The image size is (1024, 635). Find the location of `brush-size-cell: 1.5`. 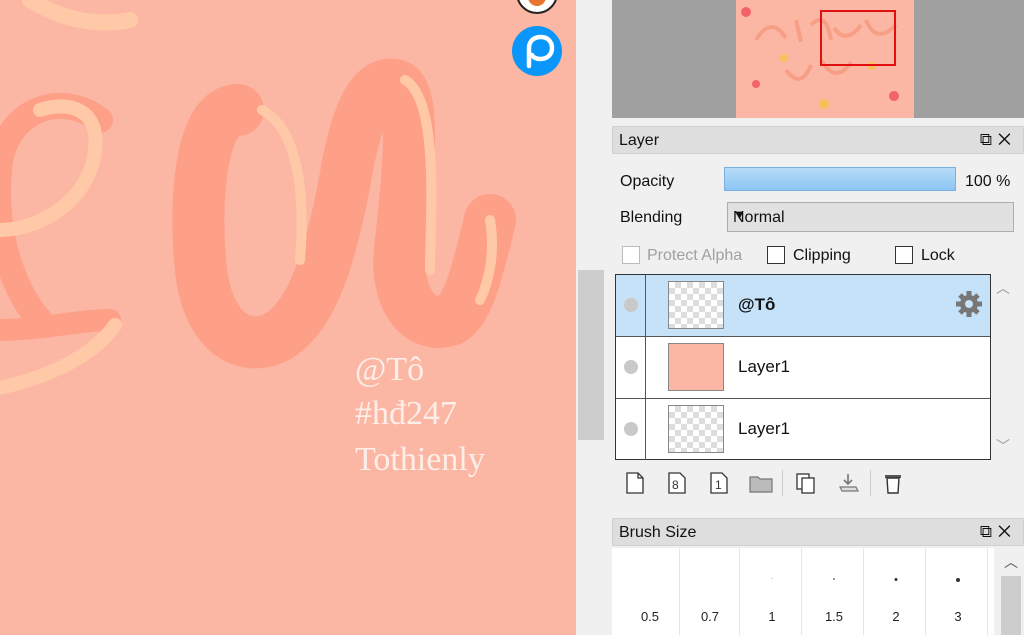

brush-size-cell: 1.5 is located at coordinates (834, 591).